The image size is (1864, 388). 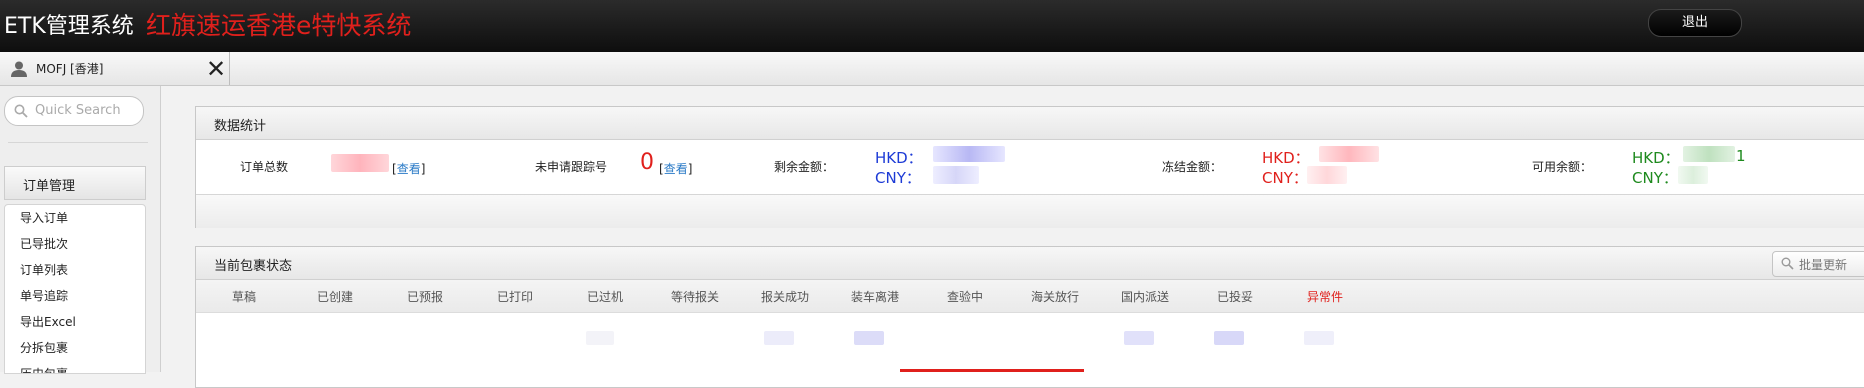 I want to click on status-draft: 草稿, so click(x=244, y=296).